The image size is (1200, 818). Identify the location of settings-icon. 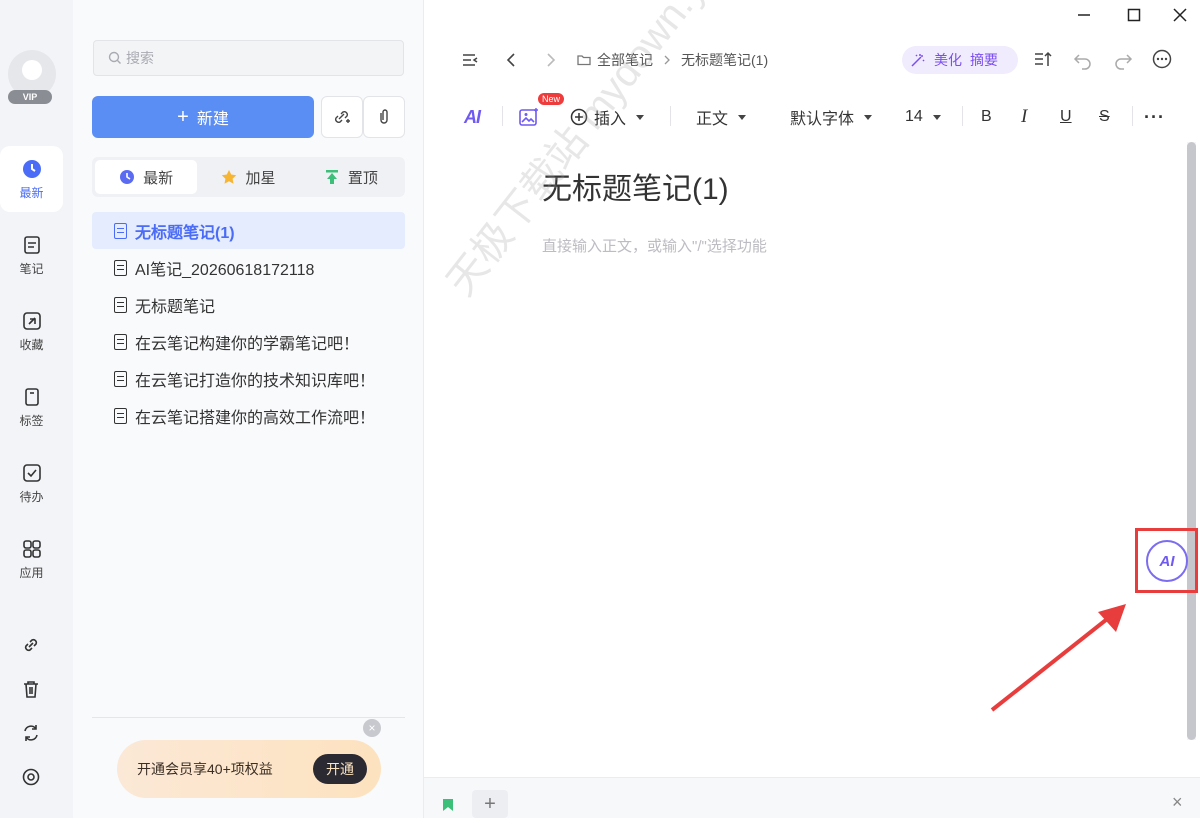
(31, 777).